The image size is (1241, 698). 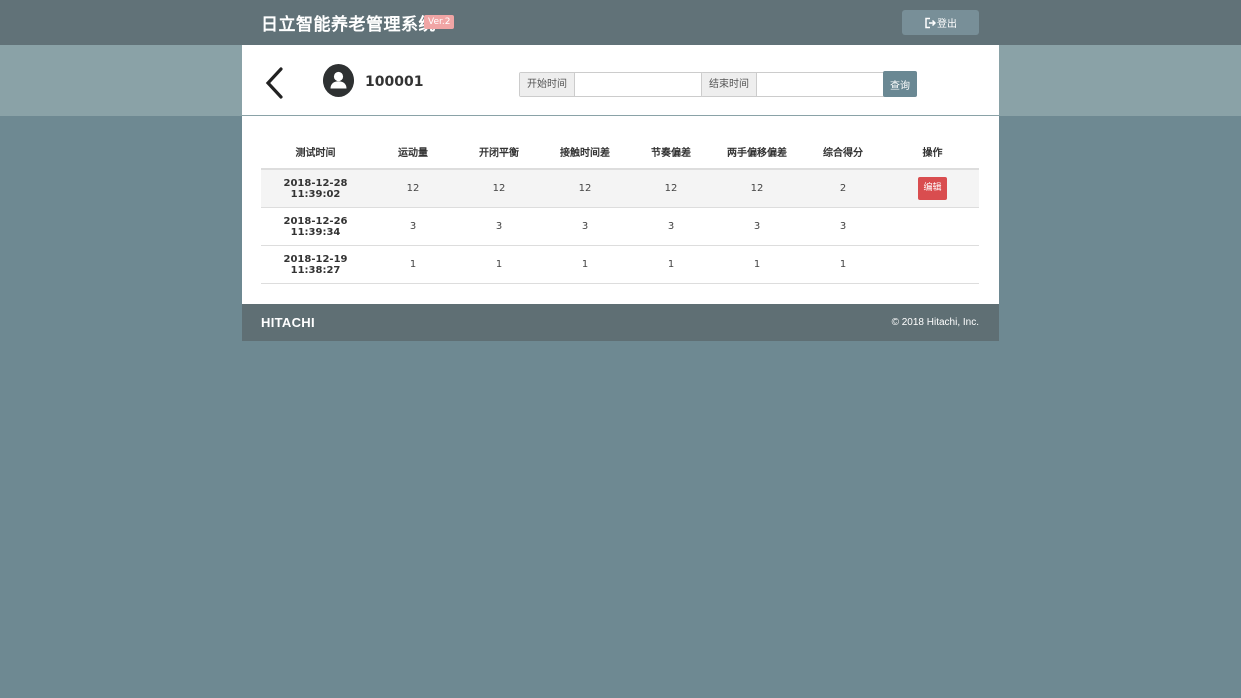 I want to click on cell-score: 1, so click(x=843, y=264).